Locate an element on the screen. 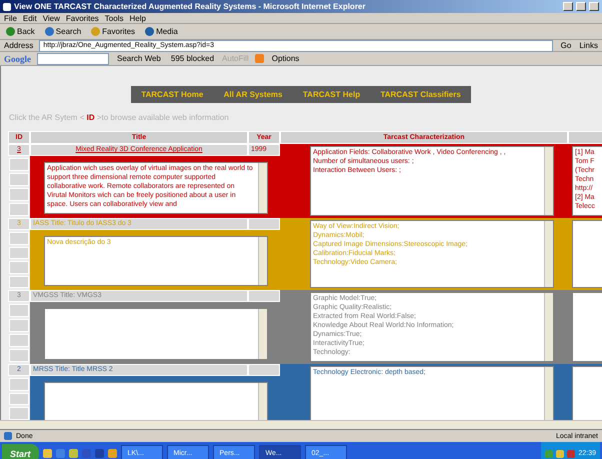 Image resolution: width=602 pixels, height=459 pixels. nav-link: TARCAST Home is located at coordinates (172, 94).